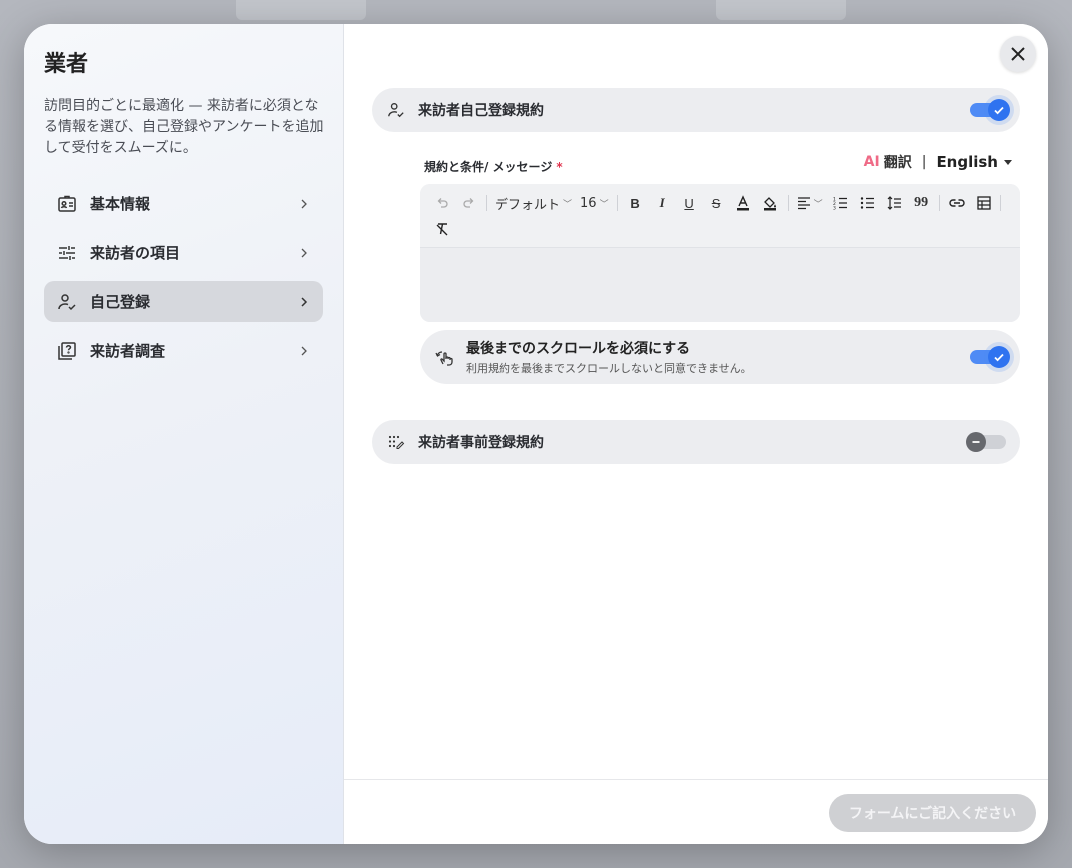  Describe the element at coordinates (871, 162) in the screenshot. I see `ai-badge: AI` at that location.